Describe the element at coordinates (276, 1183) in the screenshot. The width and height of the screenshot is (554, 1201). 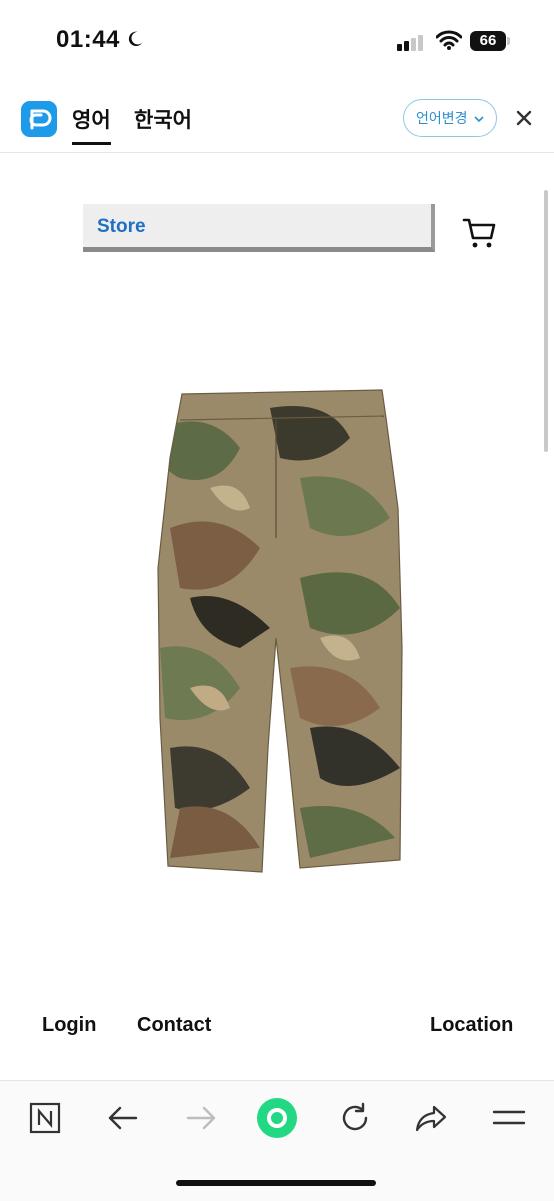
I see `home-indicator` at that location.